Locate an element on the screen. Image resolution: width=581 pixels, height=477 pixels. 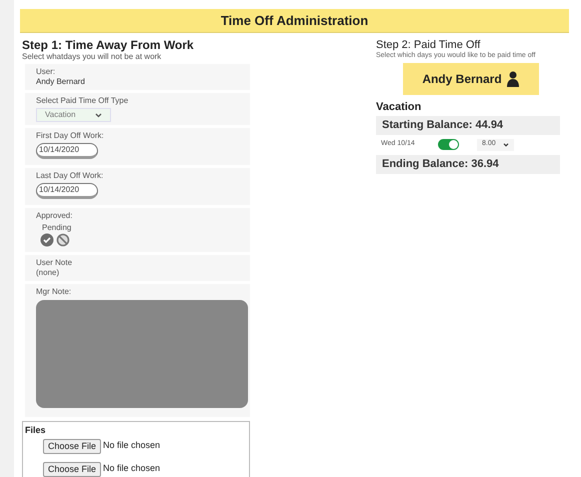
field-label: Approved: is located at coordinates (55, 216).